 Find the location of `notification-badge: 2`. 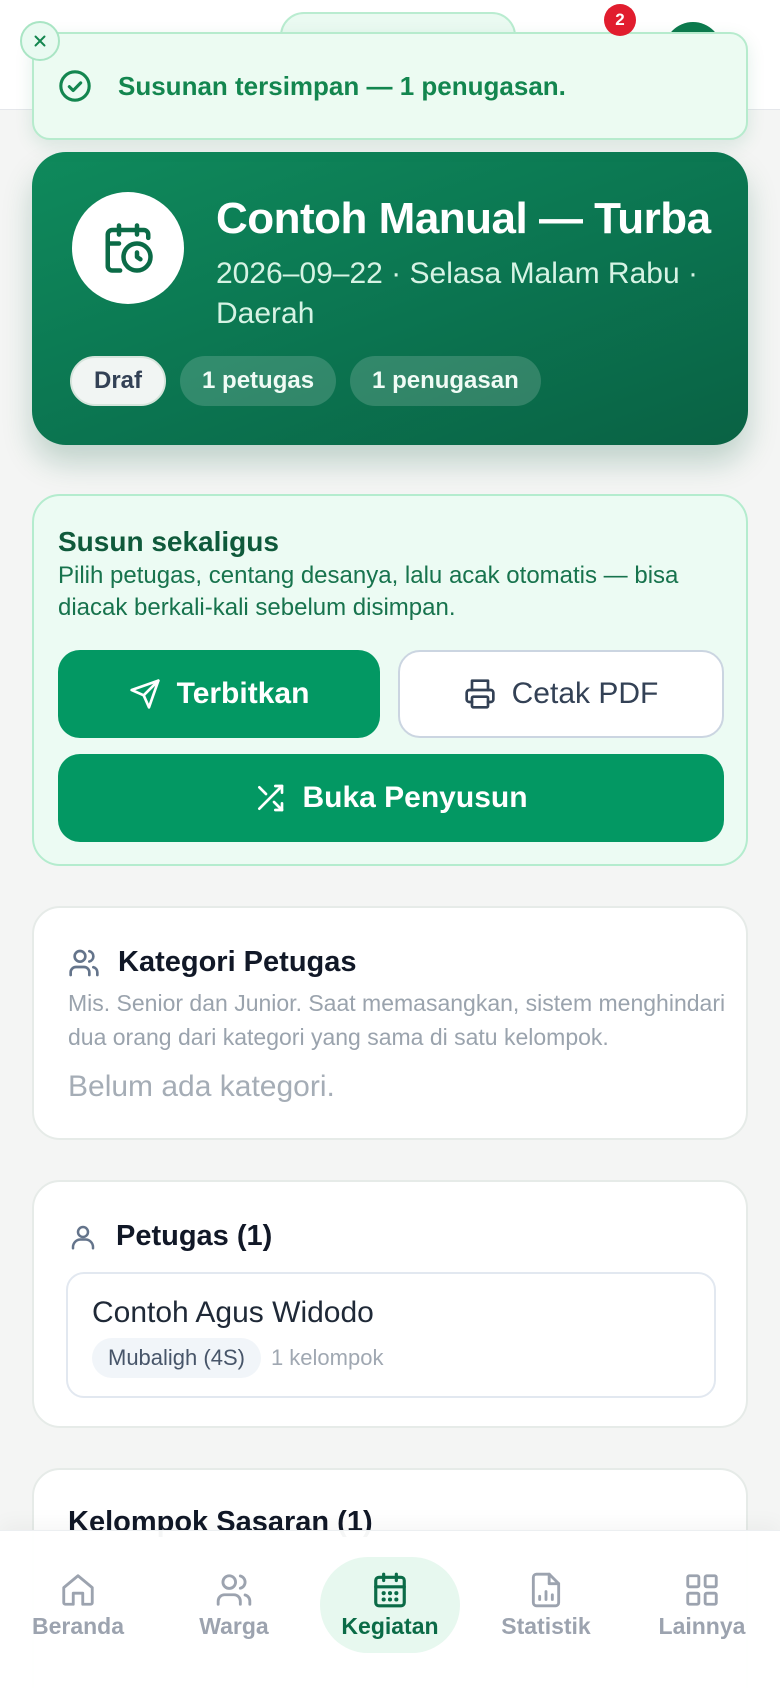

notification-badge: 2 is located at coordinates (620, 20).